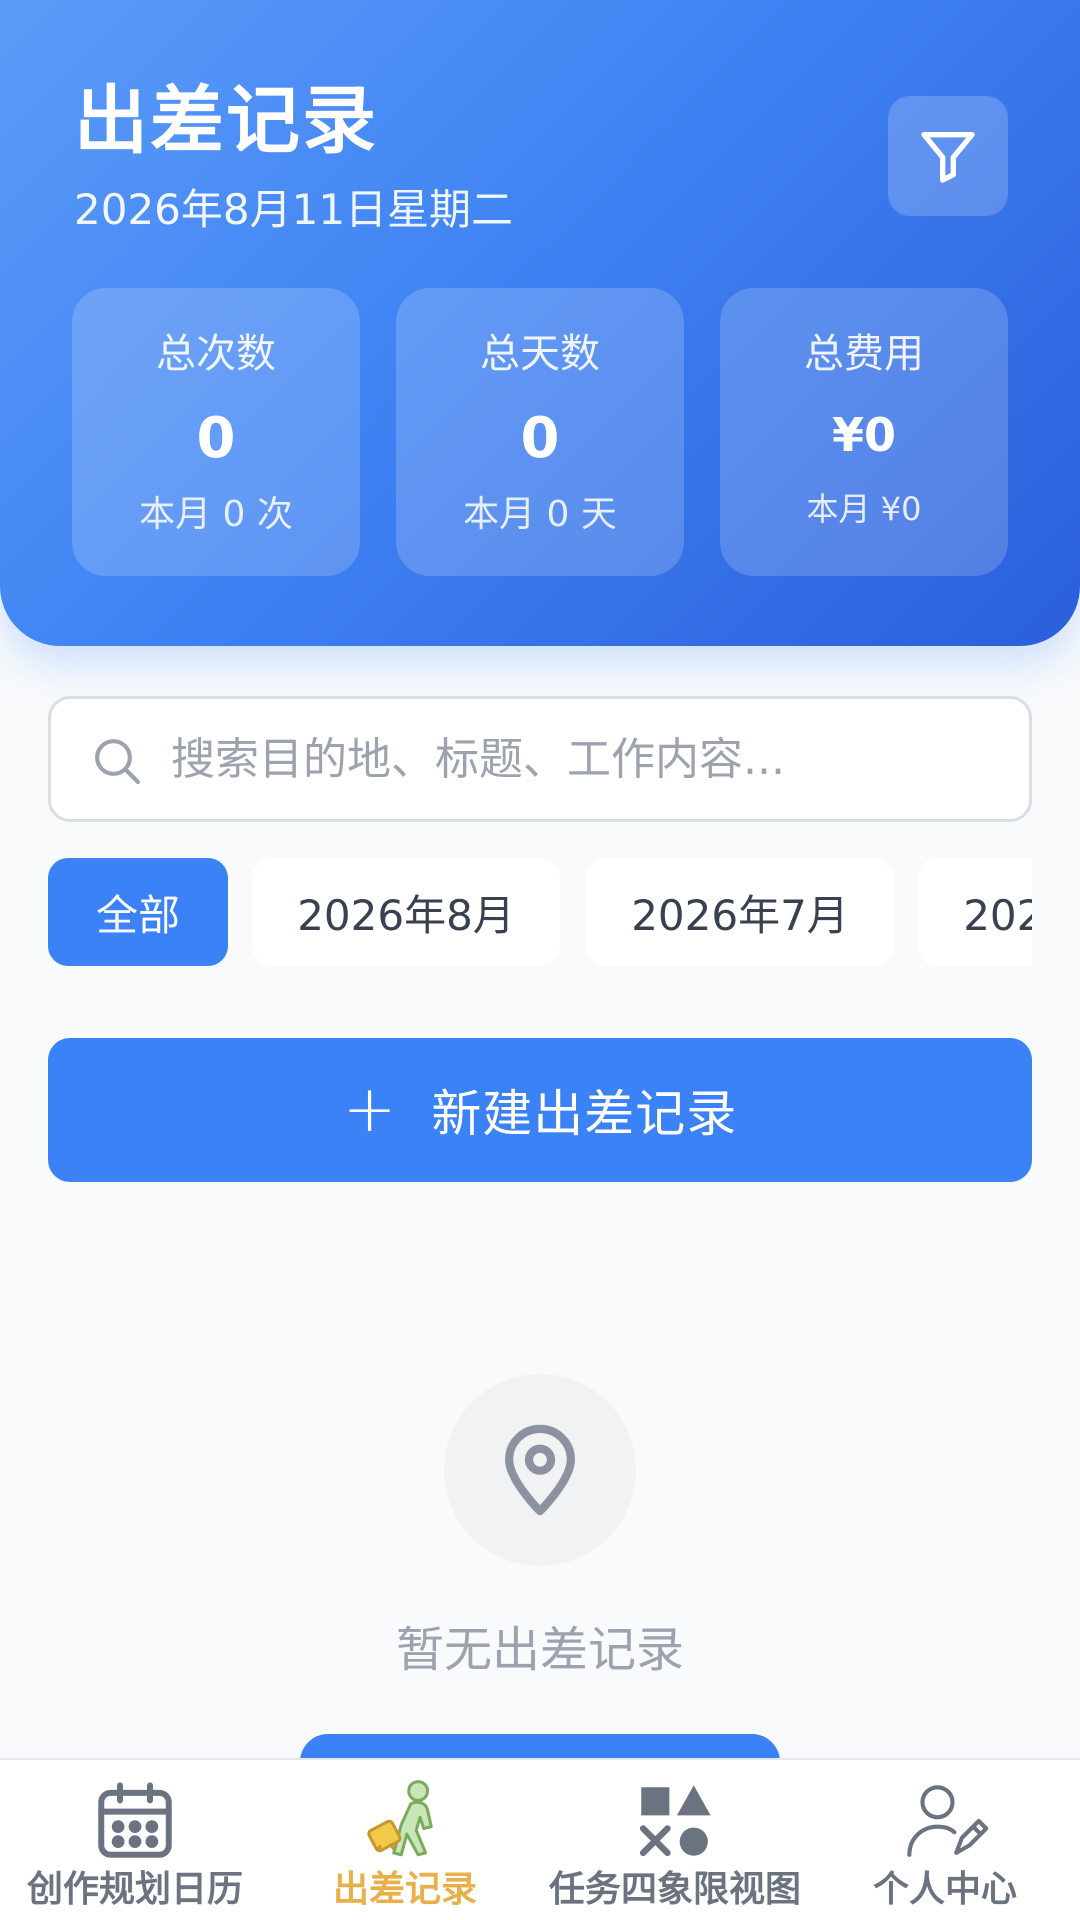 This screenshot has width=1080, height=1920. I want to click on shapes-icon, so click(675, 1821).